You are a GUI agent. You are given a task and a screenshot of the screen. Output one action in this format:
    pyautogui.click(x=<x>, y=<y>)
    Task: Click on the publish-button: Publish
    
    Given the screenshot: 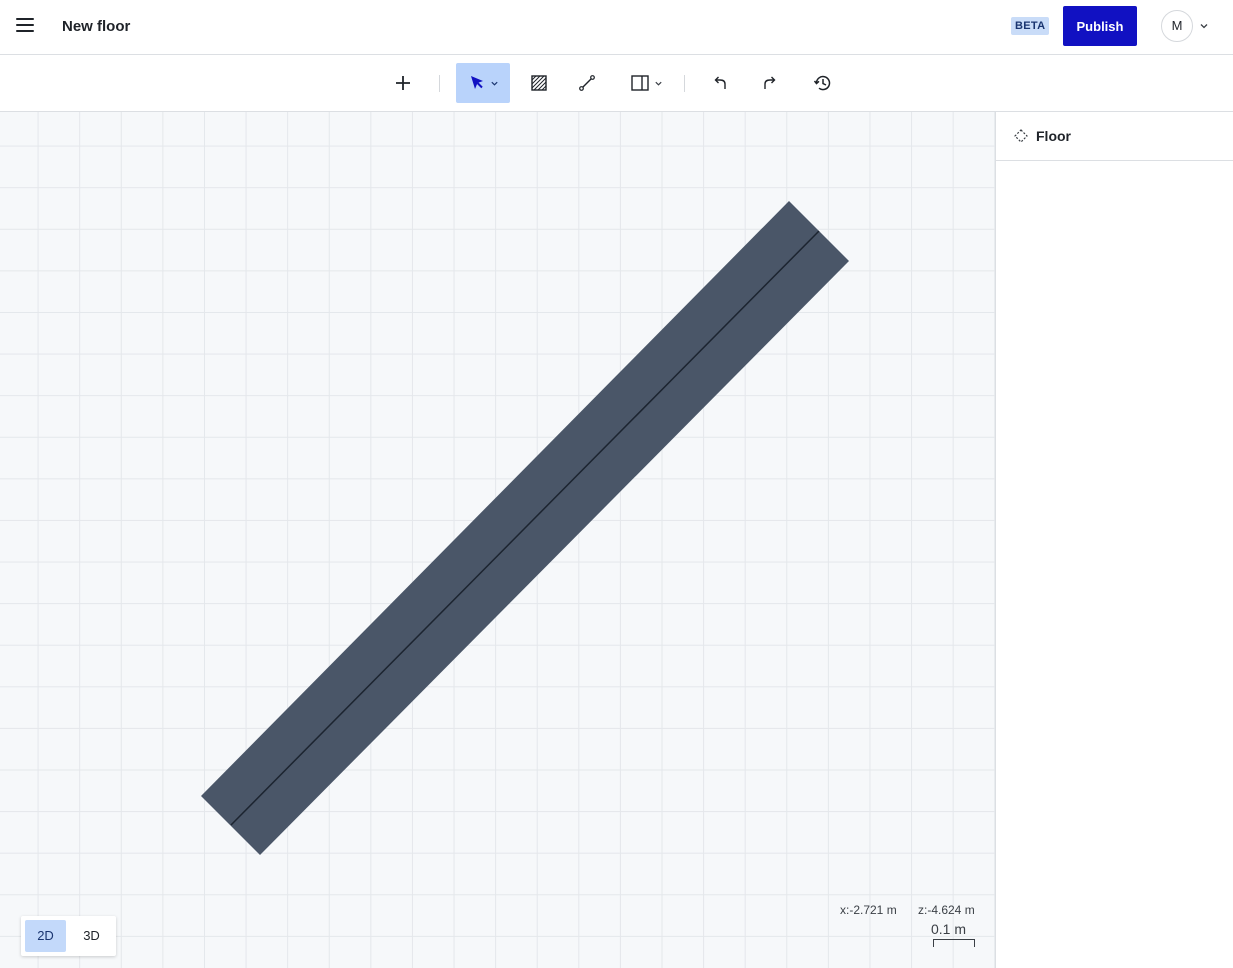 What is the action you would take?
    pyautogui.click(x=1100, y=26)
    